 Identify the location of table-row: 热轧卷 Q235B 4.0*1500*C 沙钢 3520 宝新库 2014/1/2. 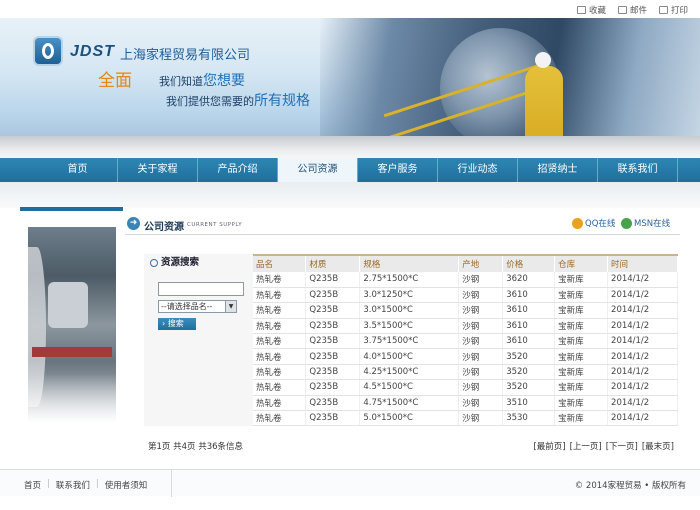
(465, 356).